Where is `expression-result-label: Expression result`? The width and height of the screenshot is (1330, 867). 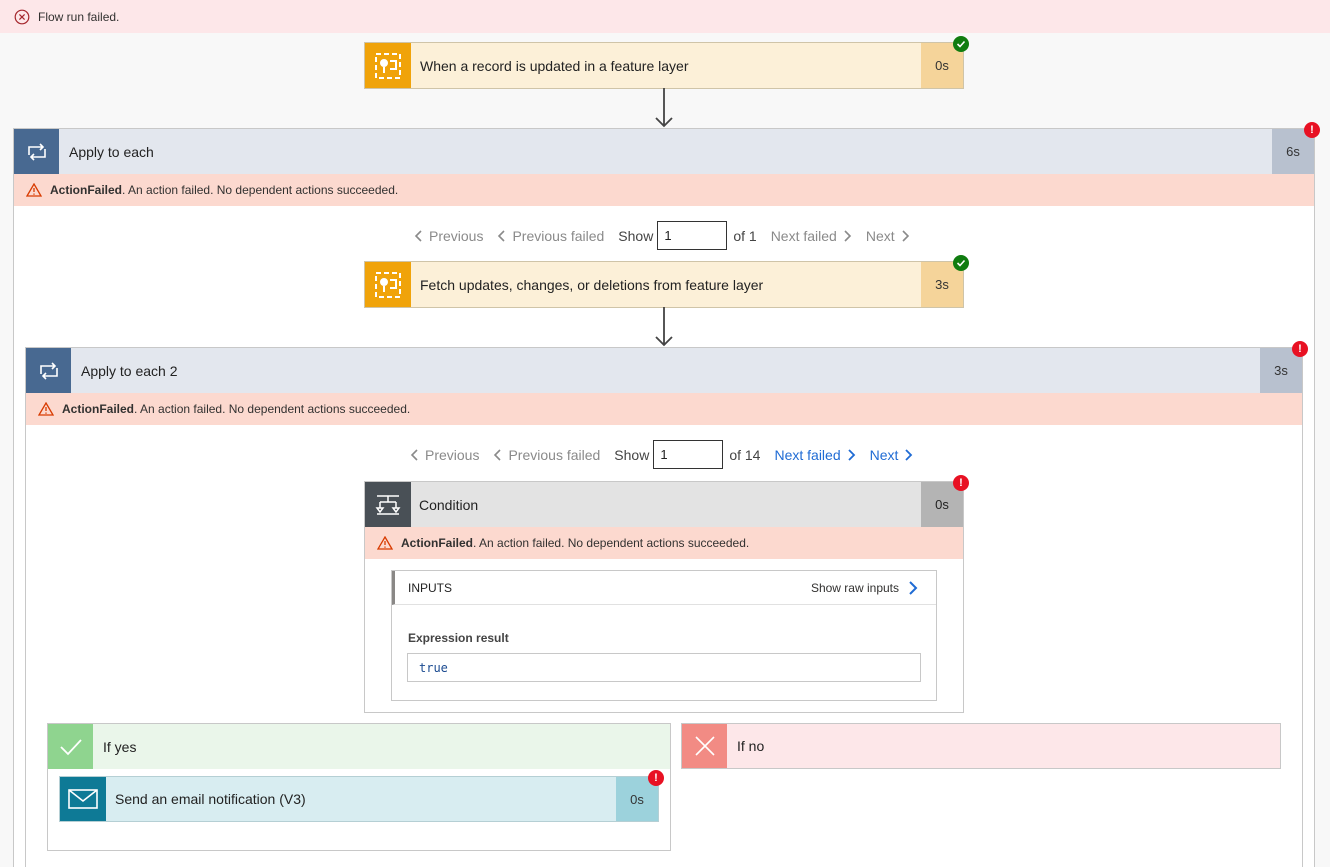 expression-result-label: Expression result is located at coordinates (458, 638).